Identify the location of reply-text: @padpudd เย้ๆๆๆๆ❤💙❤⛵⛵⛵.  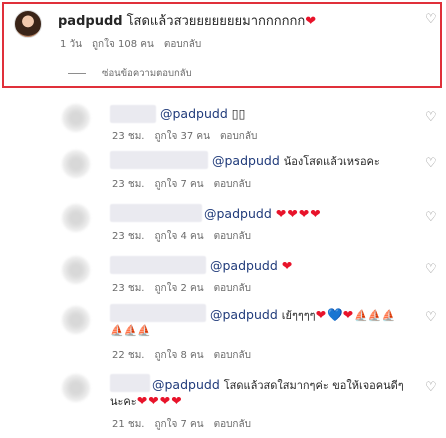
(302, 315).